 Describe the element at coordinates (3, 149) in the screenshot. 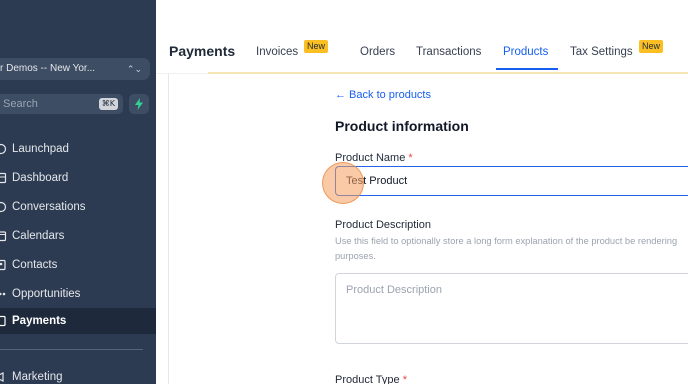

I see `rocket-icon` at that location.